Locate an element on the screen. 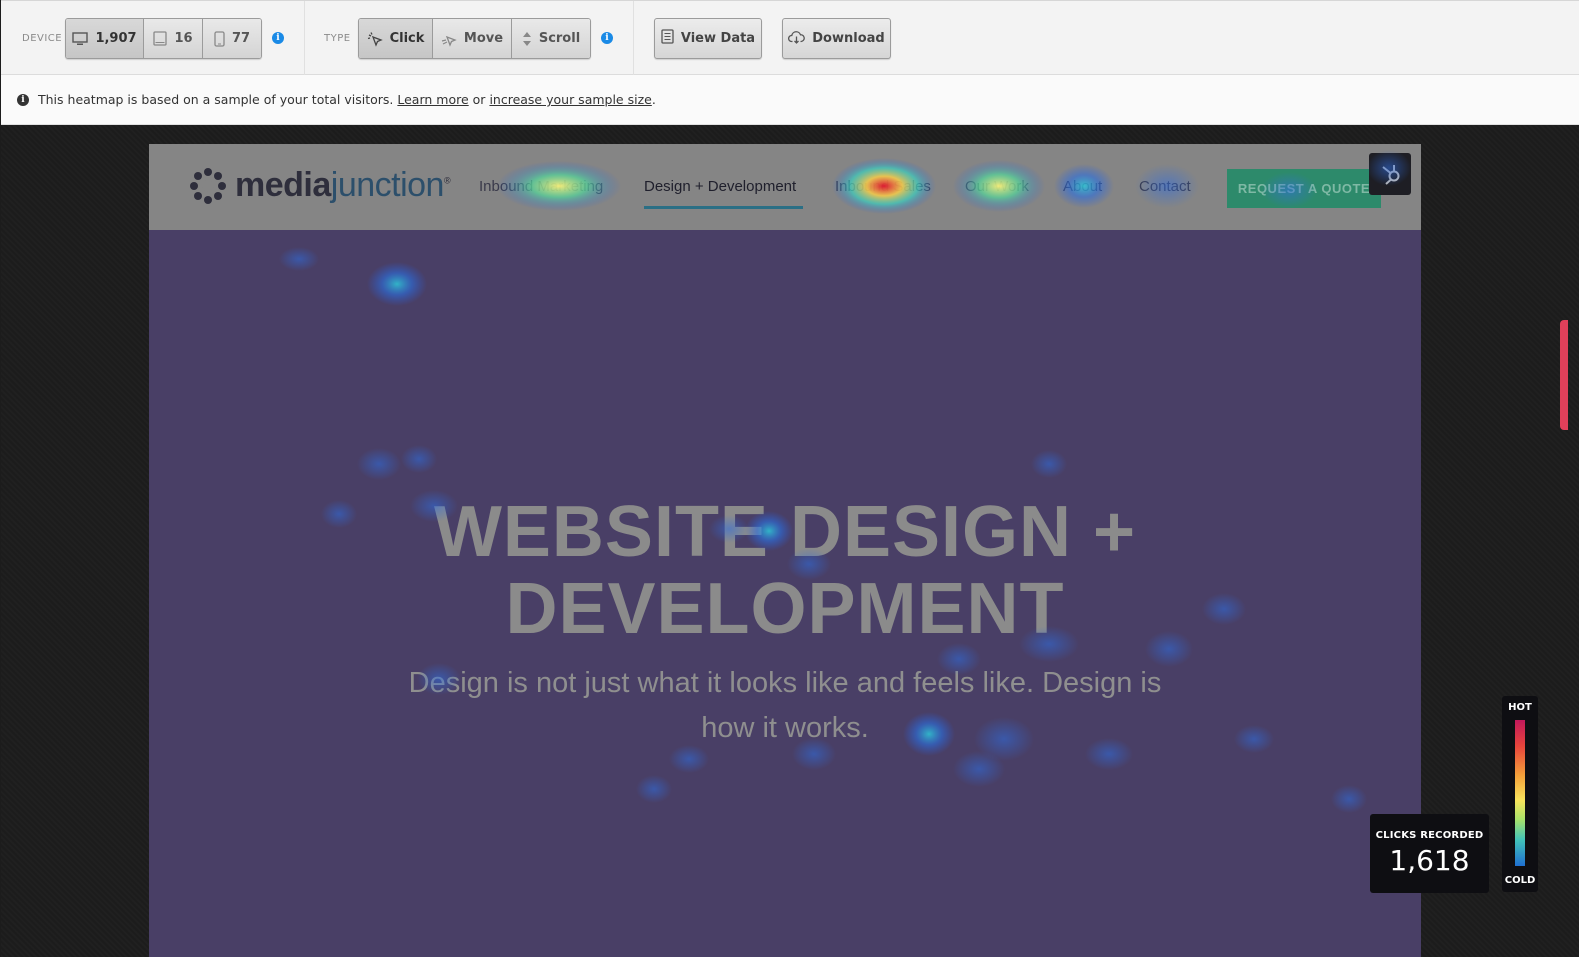 The height and width of the screenshot is (957, 1579). nav-our-work: Our Work is located at coordinates (997, 186).